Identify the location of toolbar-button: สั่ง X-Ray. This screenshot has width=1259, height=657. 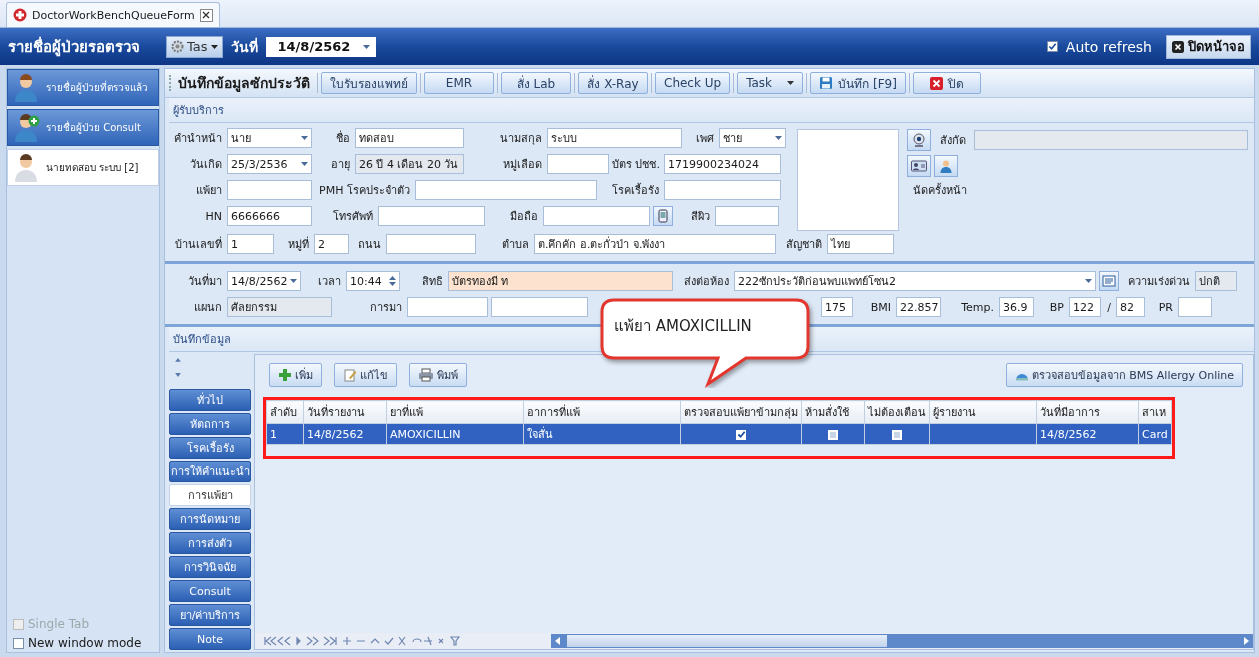
(613, 83).